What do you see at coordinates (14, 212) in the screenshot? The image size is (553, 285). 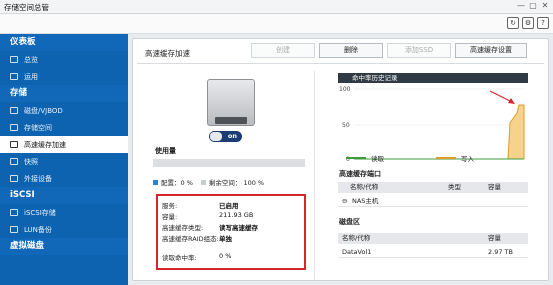 I see `iscsi-icon` at bounding box center [14, 212].